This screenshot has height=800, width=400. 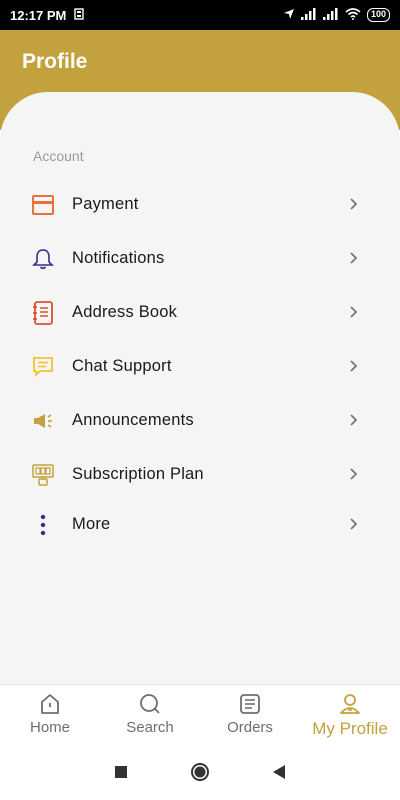 What do you see at coordinates (125, 311) in the screenshot?
I see `menu-label-address-book: Address Book` at bounding box center [125, 311].